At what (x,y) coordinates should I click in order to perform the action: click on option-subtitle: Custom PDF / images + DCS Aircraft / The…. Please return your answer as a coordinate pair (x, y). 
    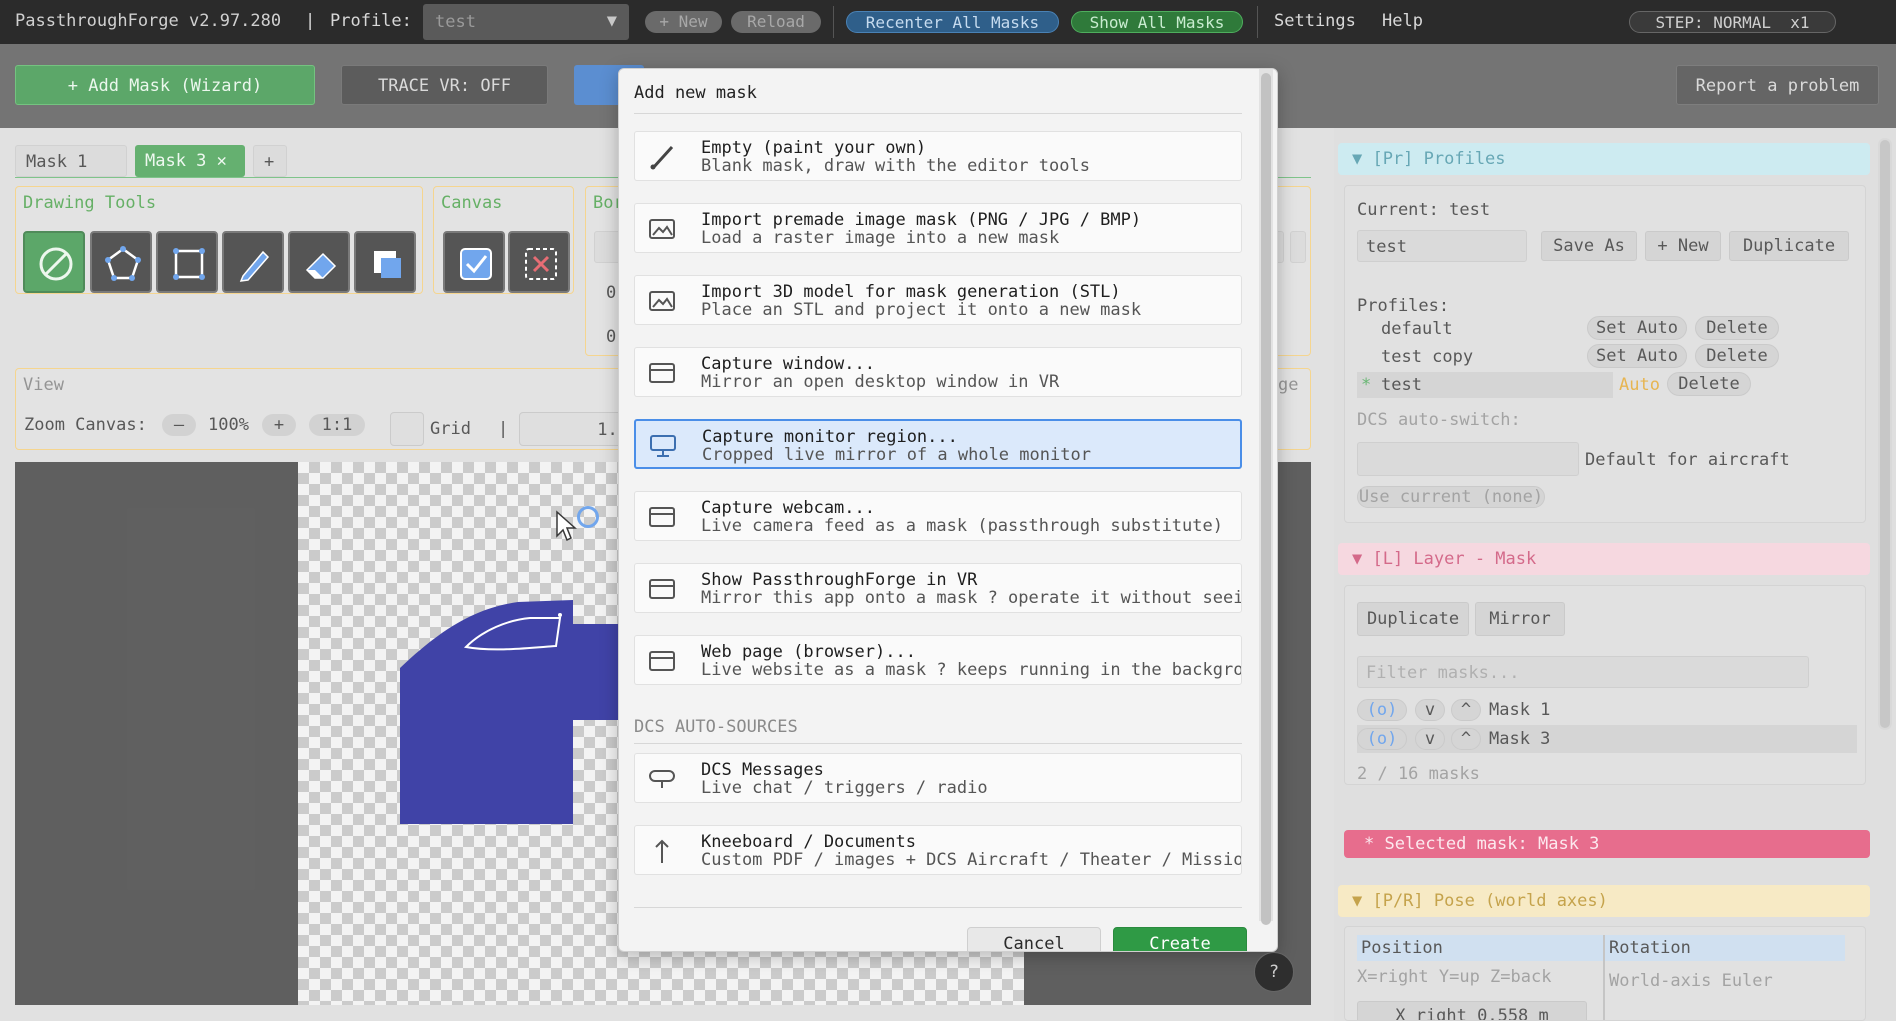
    Looking at the image, I should click on (971, 860).